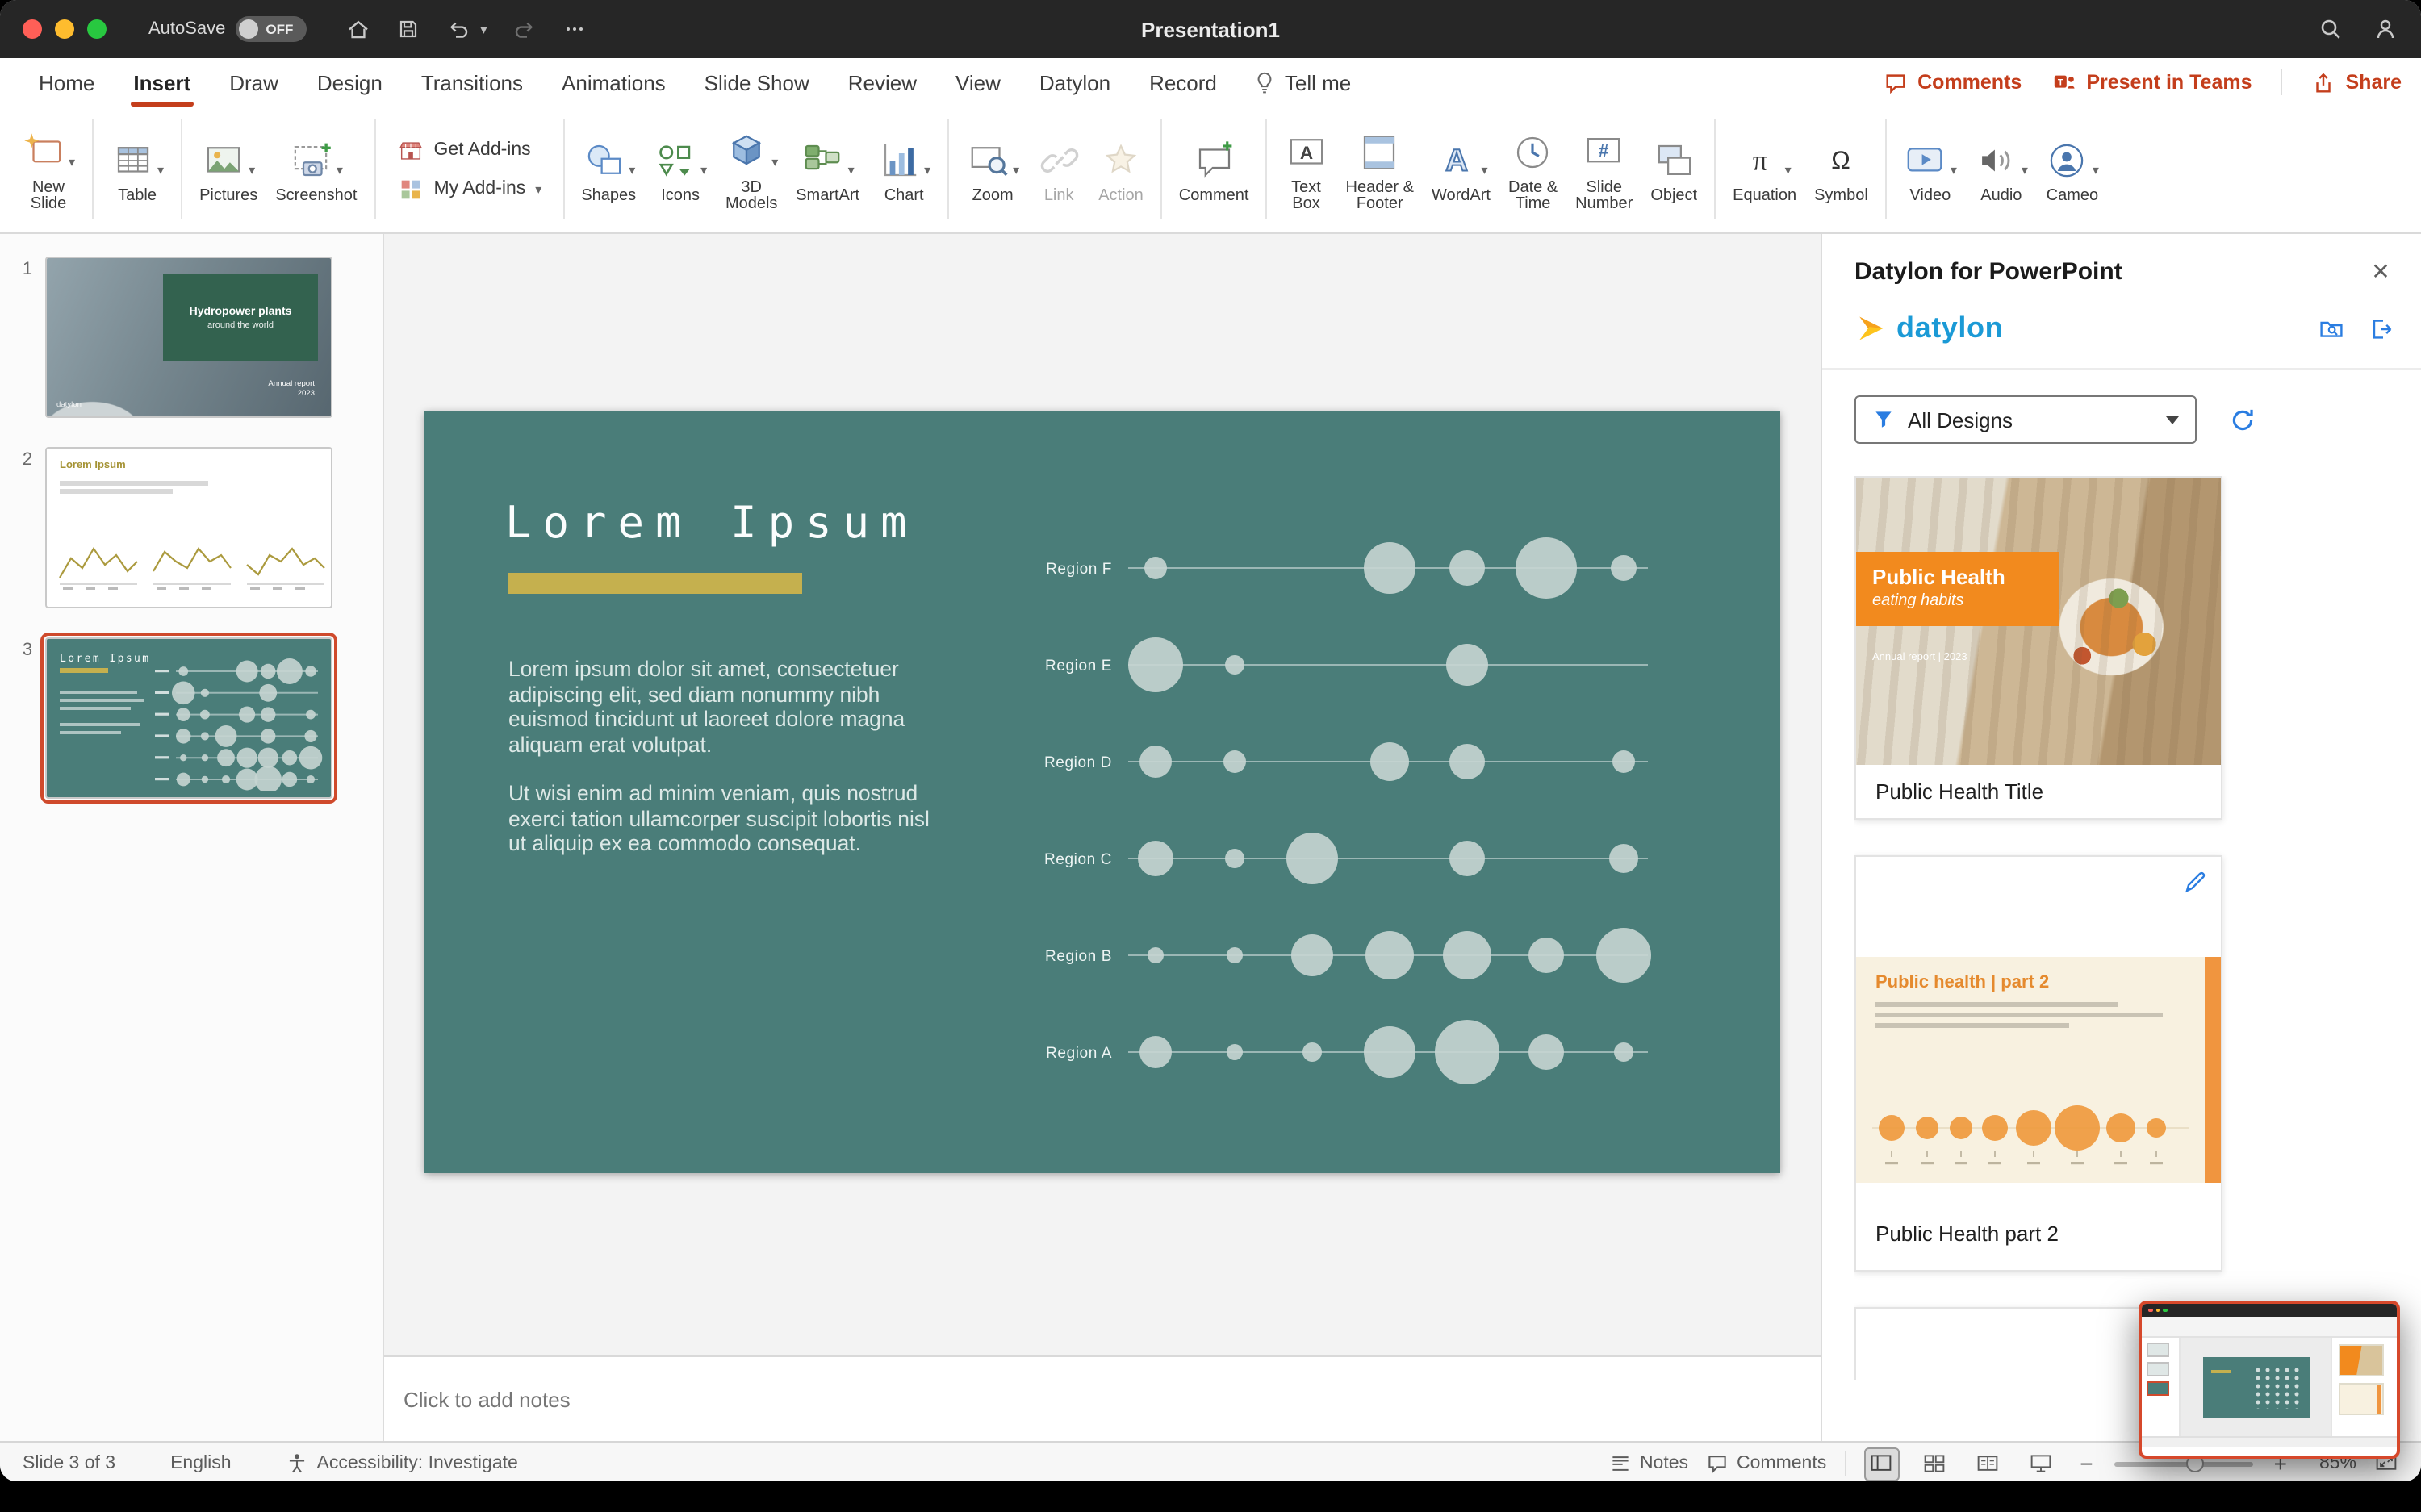 This screenshot has height=1512, width=2421. Describe the element at coordinates (228, 170) in the screenshot. I see `ribbon-item-pictures: ▾ Pictures` at that location.